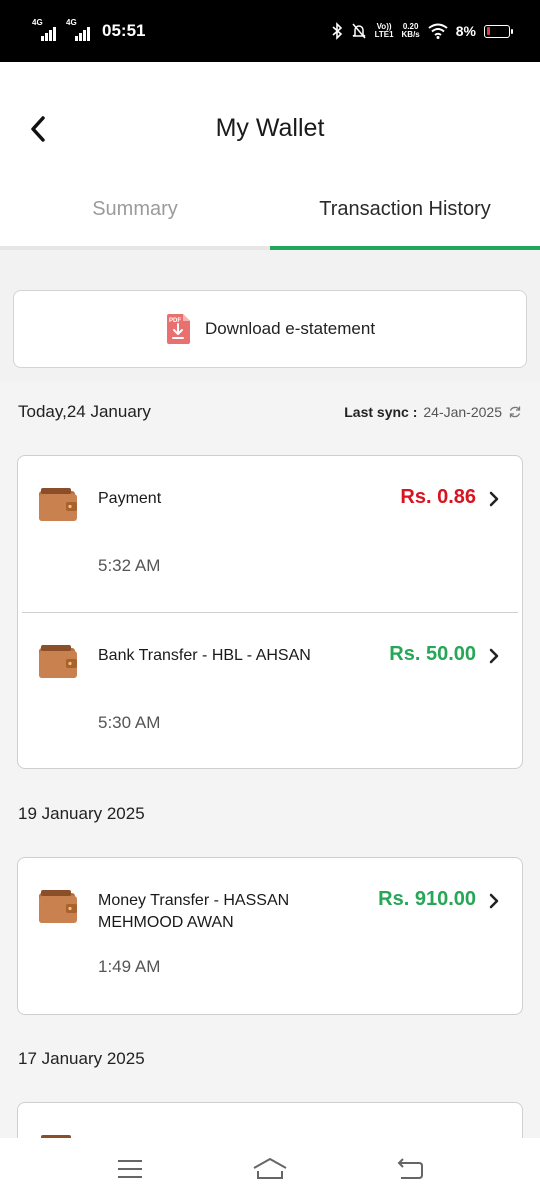  Describe the element at coordinates (270, 128) in the screenshot. I see `page-title: My Wallet` at that location.